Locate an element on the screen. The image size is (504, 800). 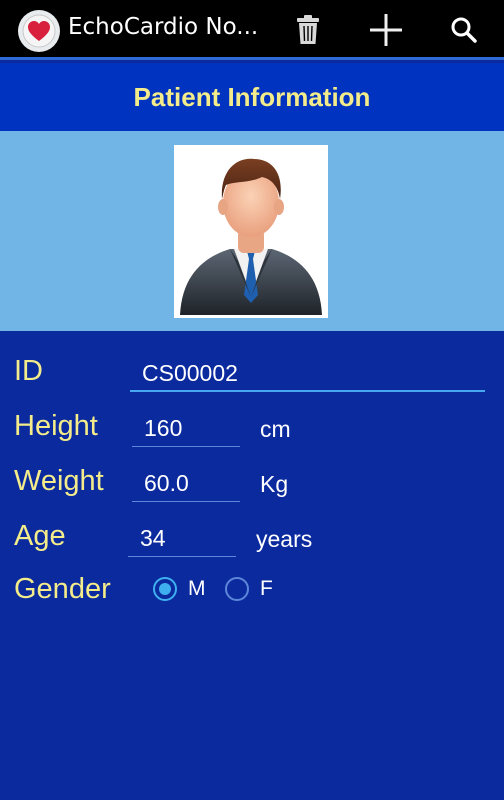
gender-male-radio is located at coordinates (165, 589).